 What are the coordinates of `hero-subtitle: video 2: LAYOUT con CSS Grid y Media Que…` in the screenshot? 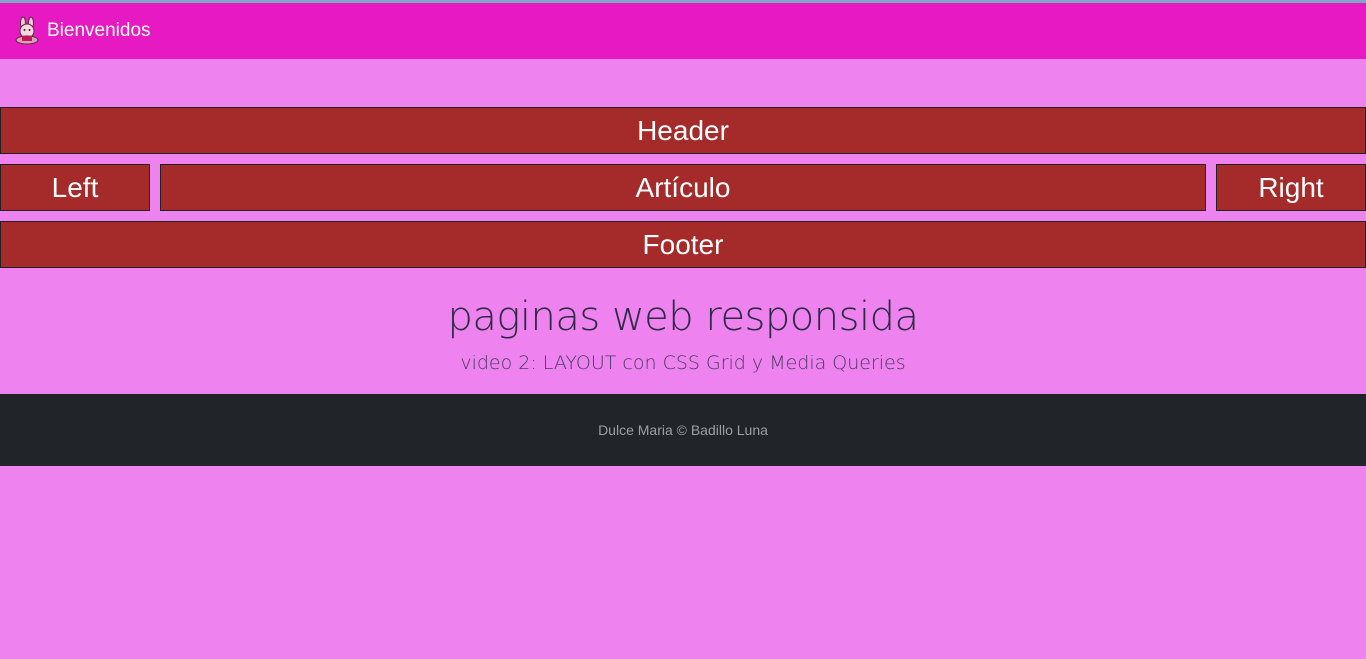 It's located at (683, 363).